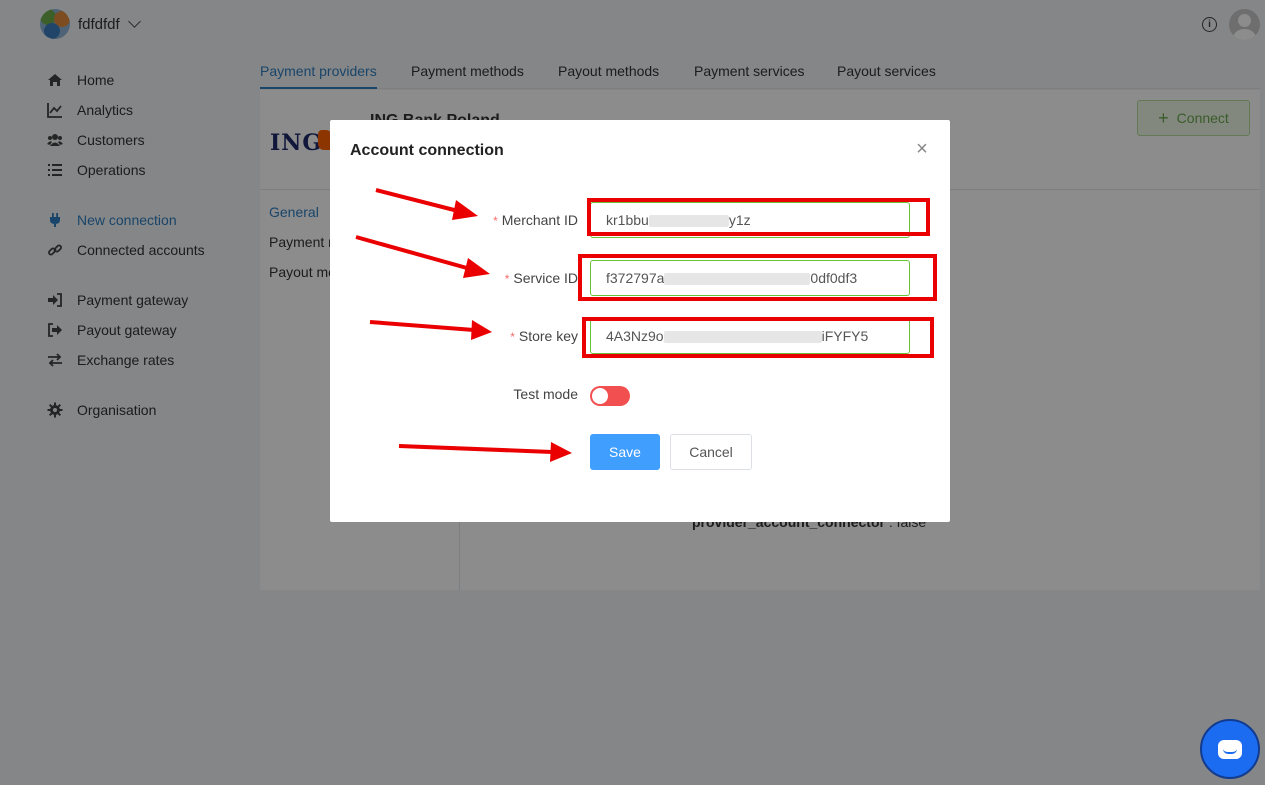 The image size is (1265, 785). What do you see at coordinates (625, 452) in the screenshot?
I see `save-button: Save` at bounding box center [625, 452].